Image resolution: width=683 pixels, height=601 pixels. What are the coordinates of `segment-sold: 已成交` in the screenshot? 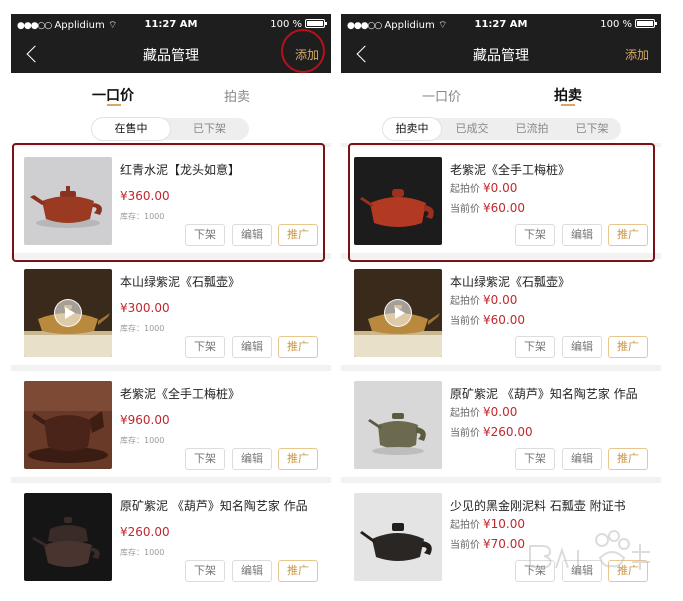 It's located at (472, 129).